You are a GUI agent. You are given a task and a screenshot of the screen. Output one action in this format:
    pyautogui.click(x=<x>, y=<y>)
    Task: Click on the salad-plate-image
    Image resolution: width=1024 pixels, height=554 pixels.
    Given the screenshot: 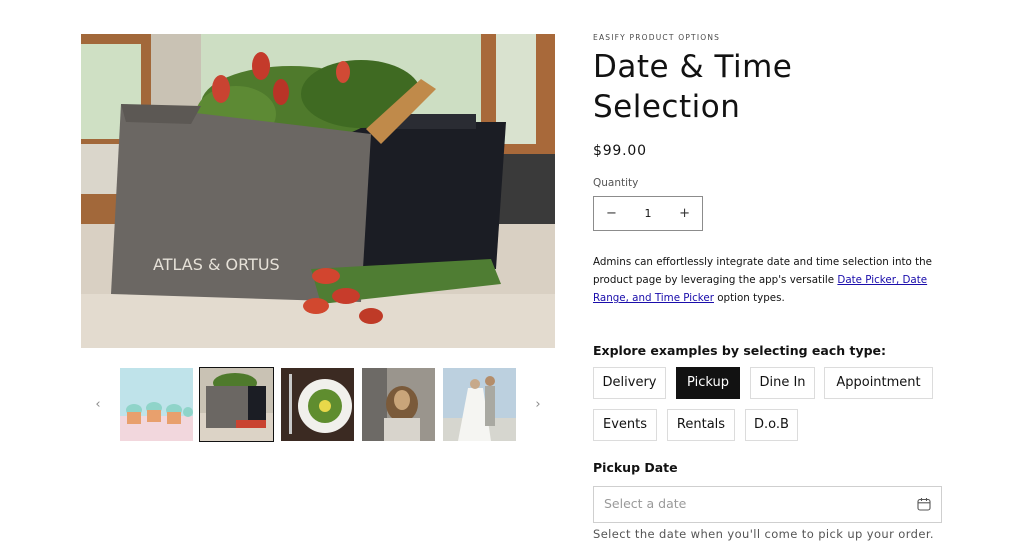 What is the action you would take?
    pyautogui.click(x=317, y=404)
    